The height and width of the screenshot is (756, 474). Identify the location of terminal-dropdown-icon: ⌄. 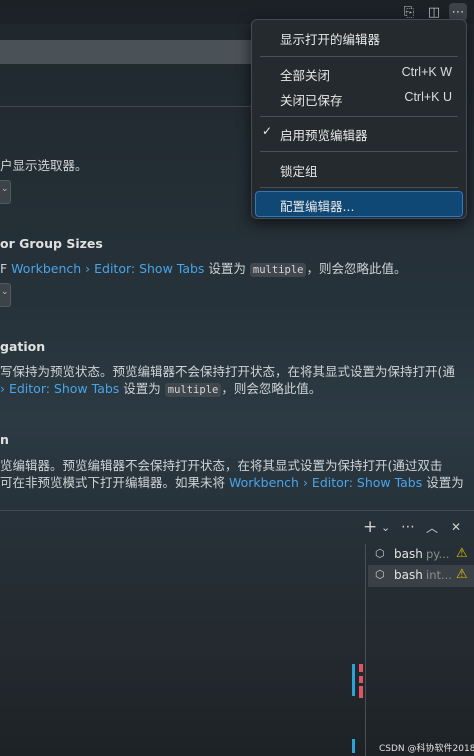
(385, 527).